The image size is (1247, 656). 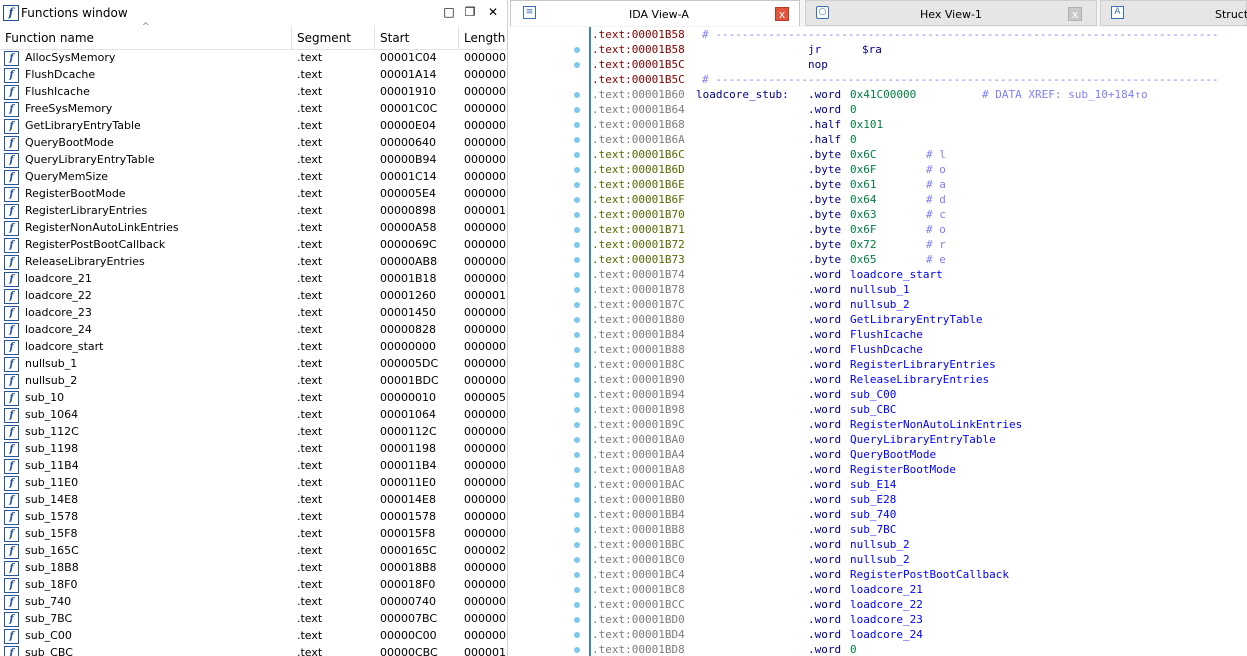 What do you see at coordinates (253, 398) in the screenshot?
I see `function-row: f sub_10 .text 00000010 000005C` at bounding box center [253, 398].